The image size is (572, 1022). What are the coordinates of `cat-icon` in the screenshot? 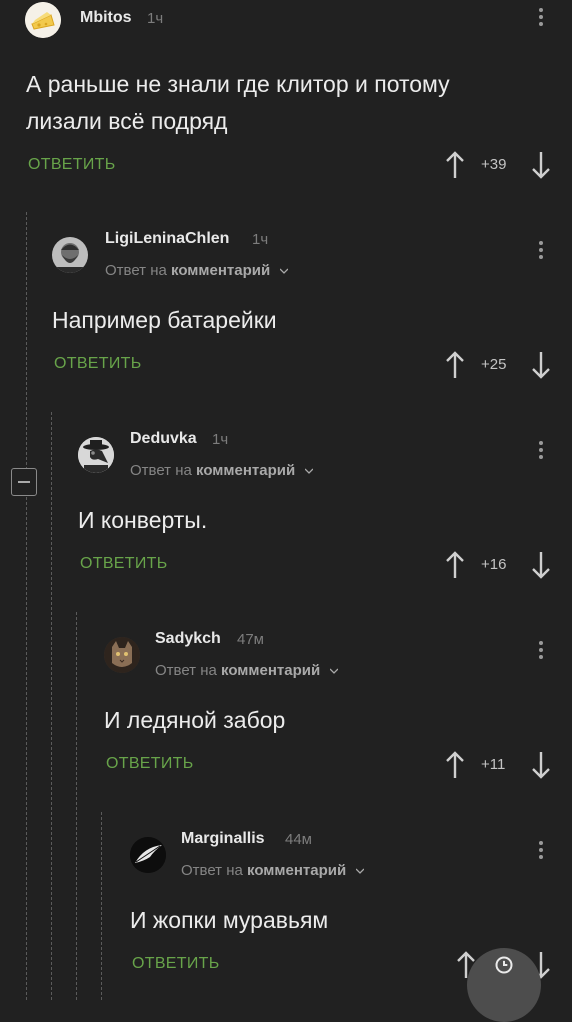 It's located at (122, 655).